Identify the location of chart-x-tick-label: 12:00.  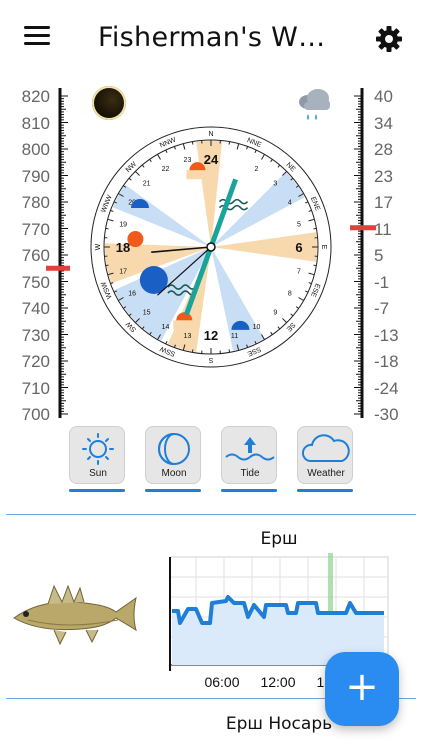
(277, 682).